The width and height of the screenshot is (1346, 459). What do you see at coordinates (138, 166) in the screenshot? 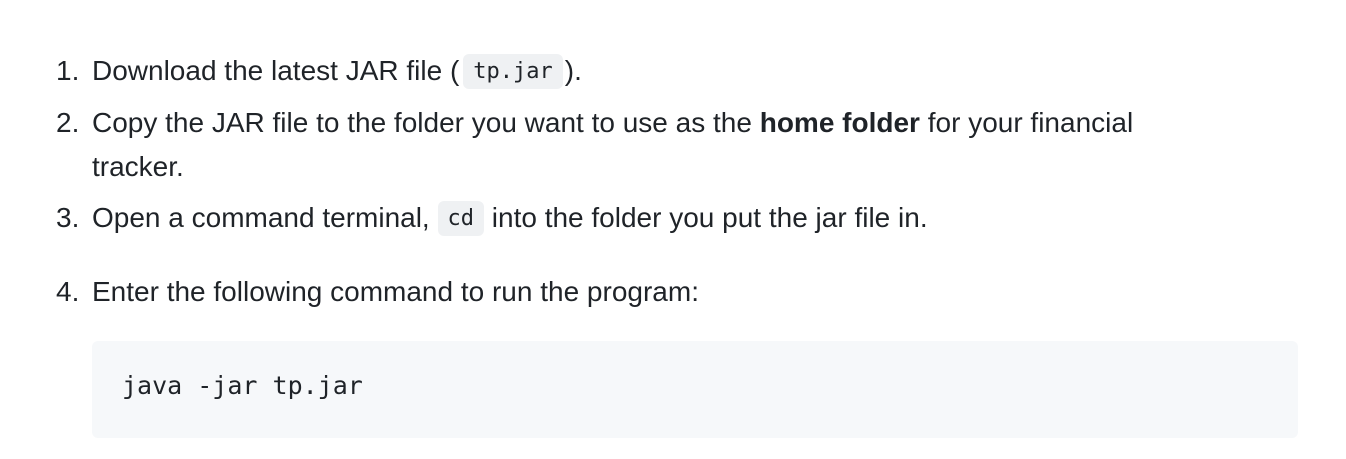
I see `step-2-continuation: tracker.` at bounding box center [138, 166].